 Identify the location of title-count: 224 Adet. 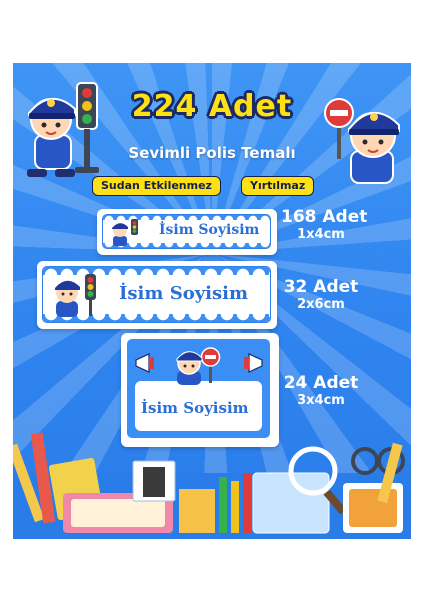
(212, 106).